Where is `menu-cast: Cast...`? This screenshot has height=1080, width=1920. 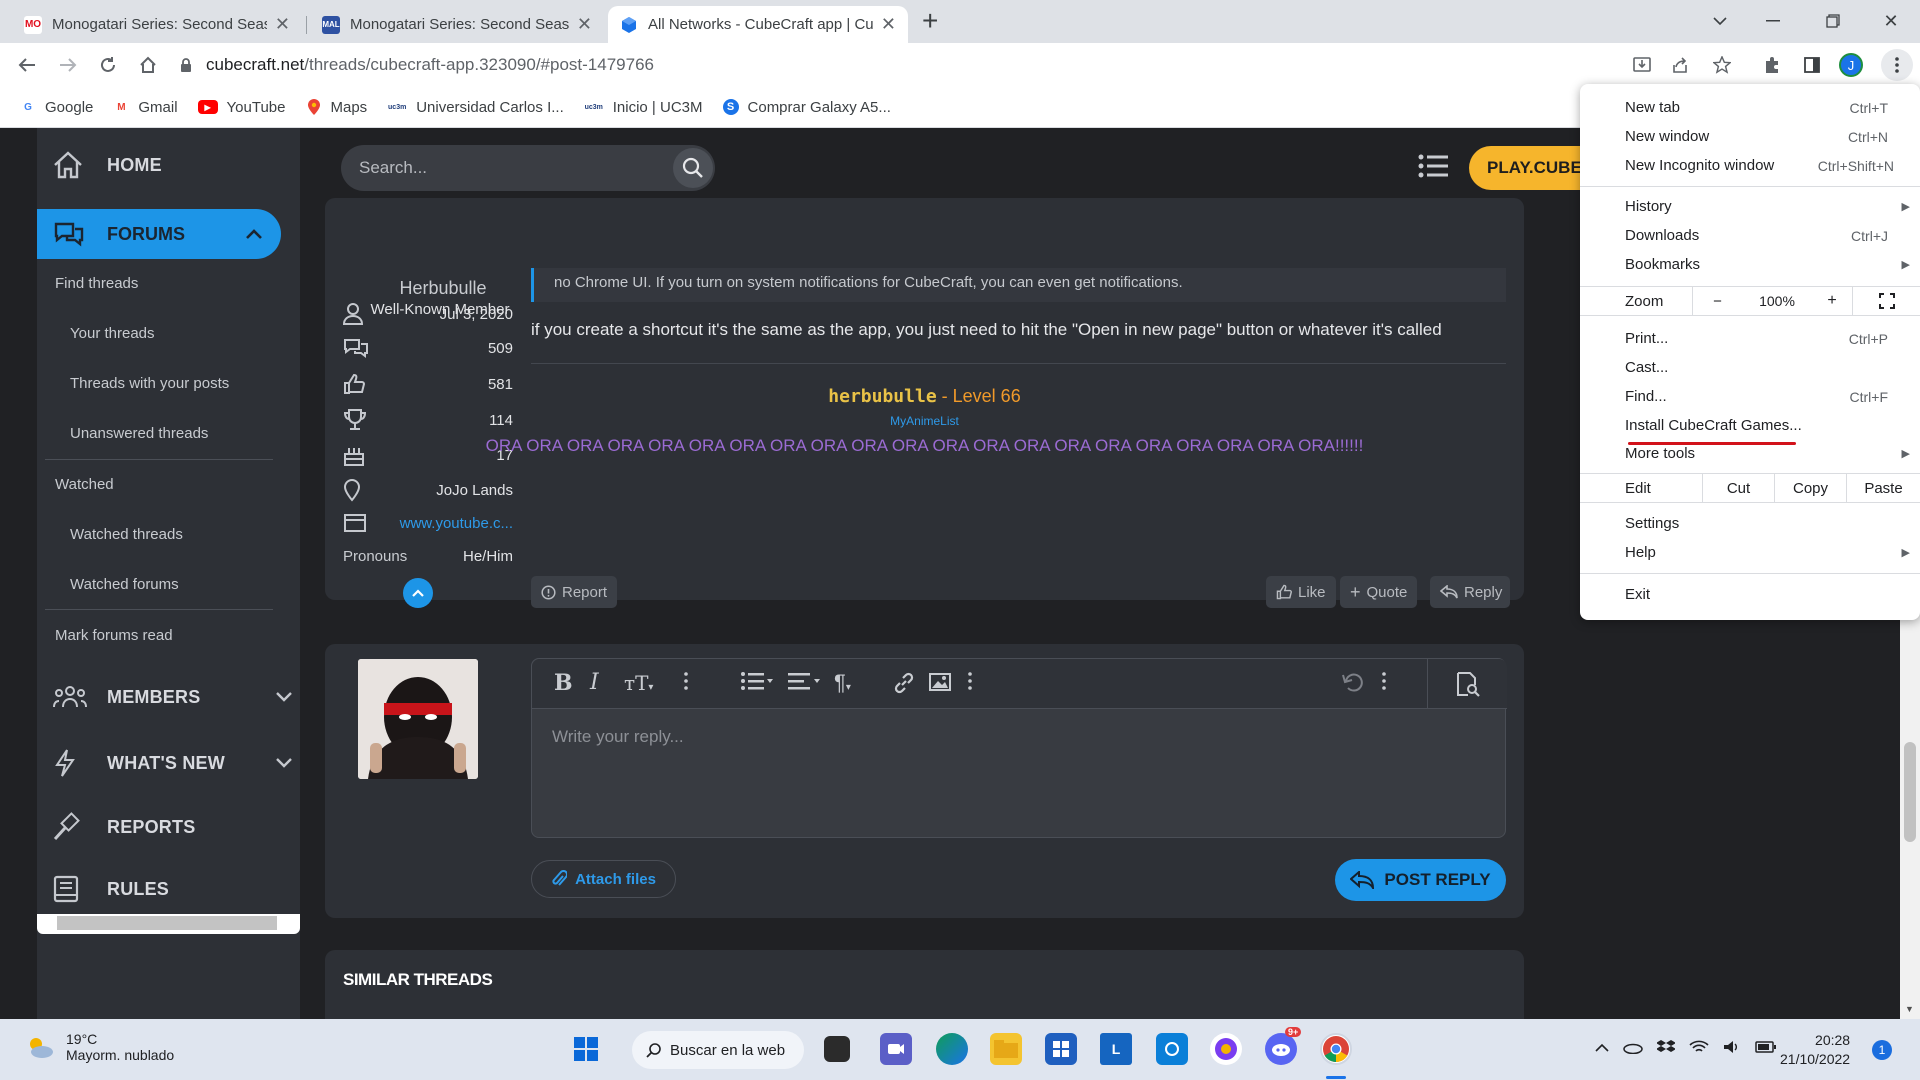
menu-cast: Cast... is located at coordinates (1750, 367).